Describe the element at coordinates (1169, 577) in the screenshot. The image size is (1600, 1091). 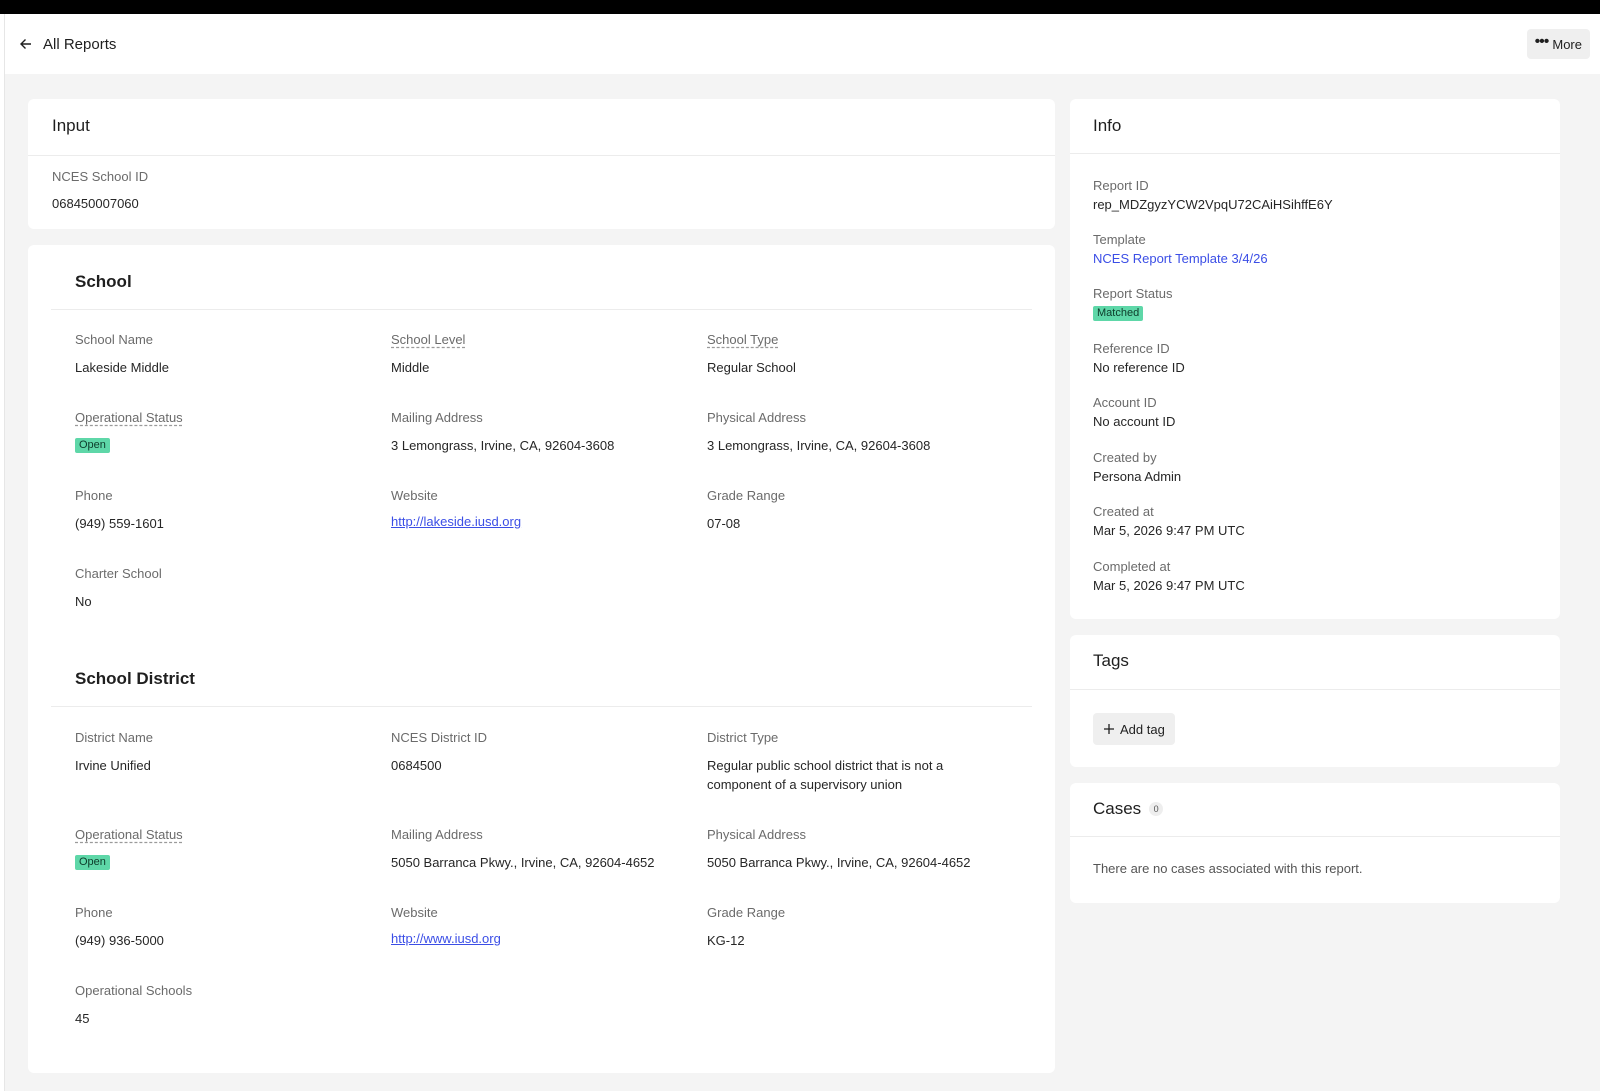
I see `completed-at-row: Completed at Mar 5, 2026 9:47 PM UTC` at that location.